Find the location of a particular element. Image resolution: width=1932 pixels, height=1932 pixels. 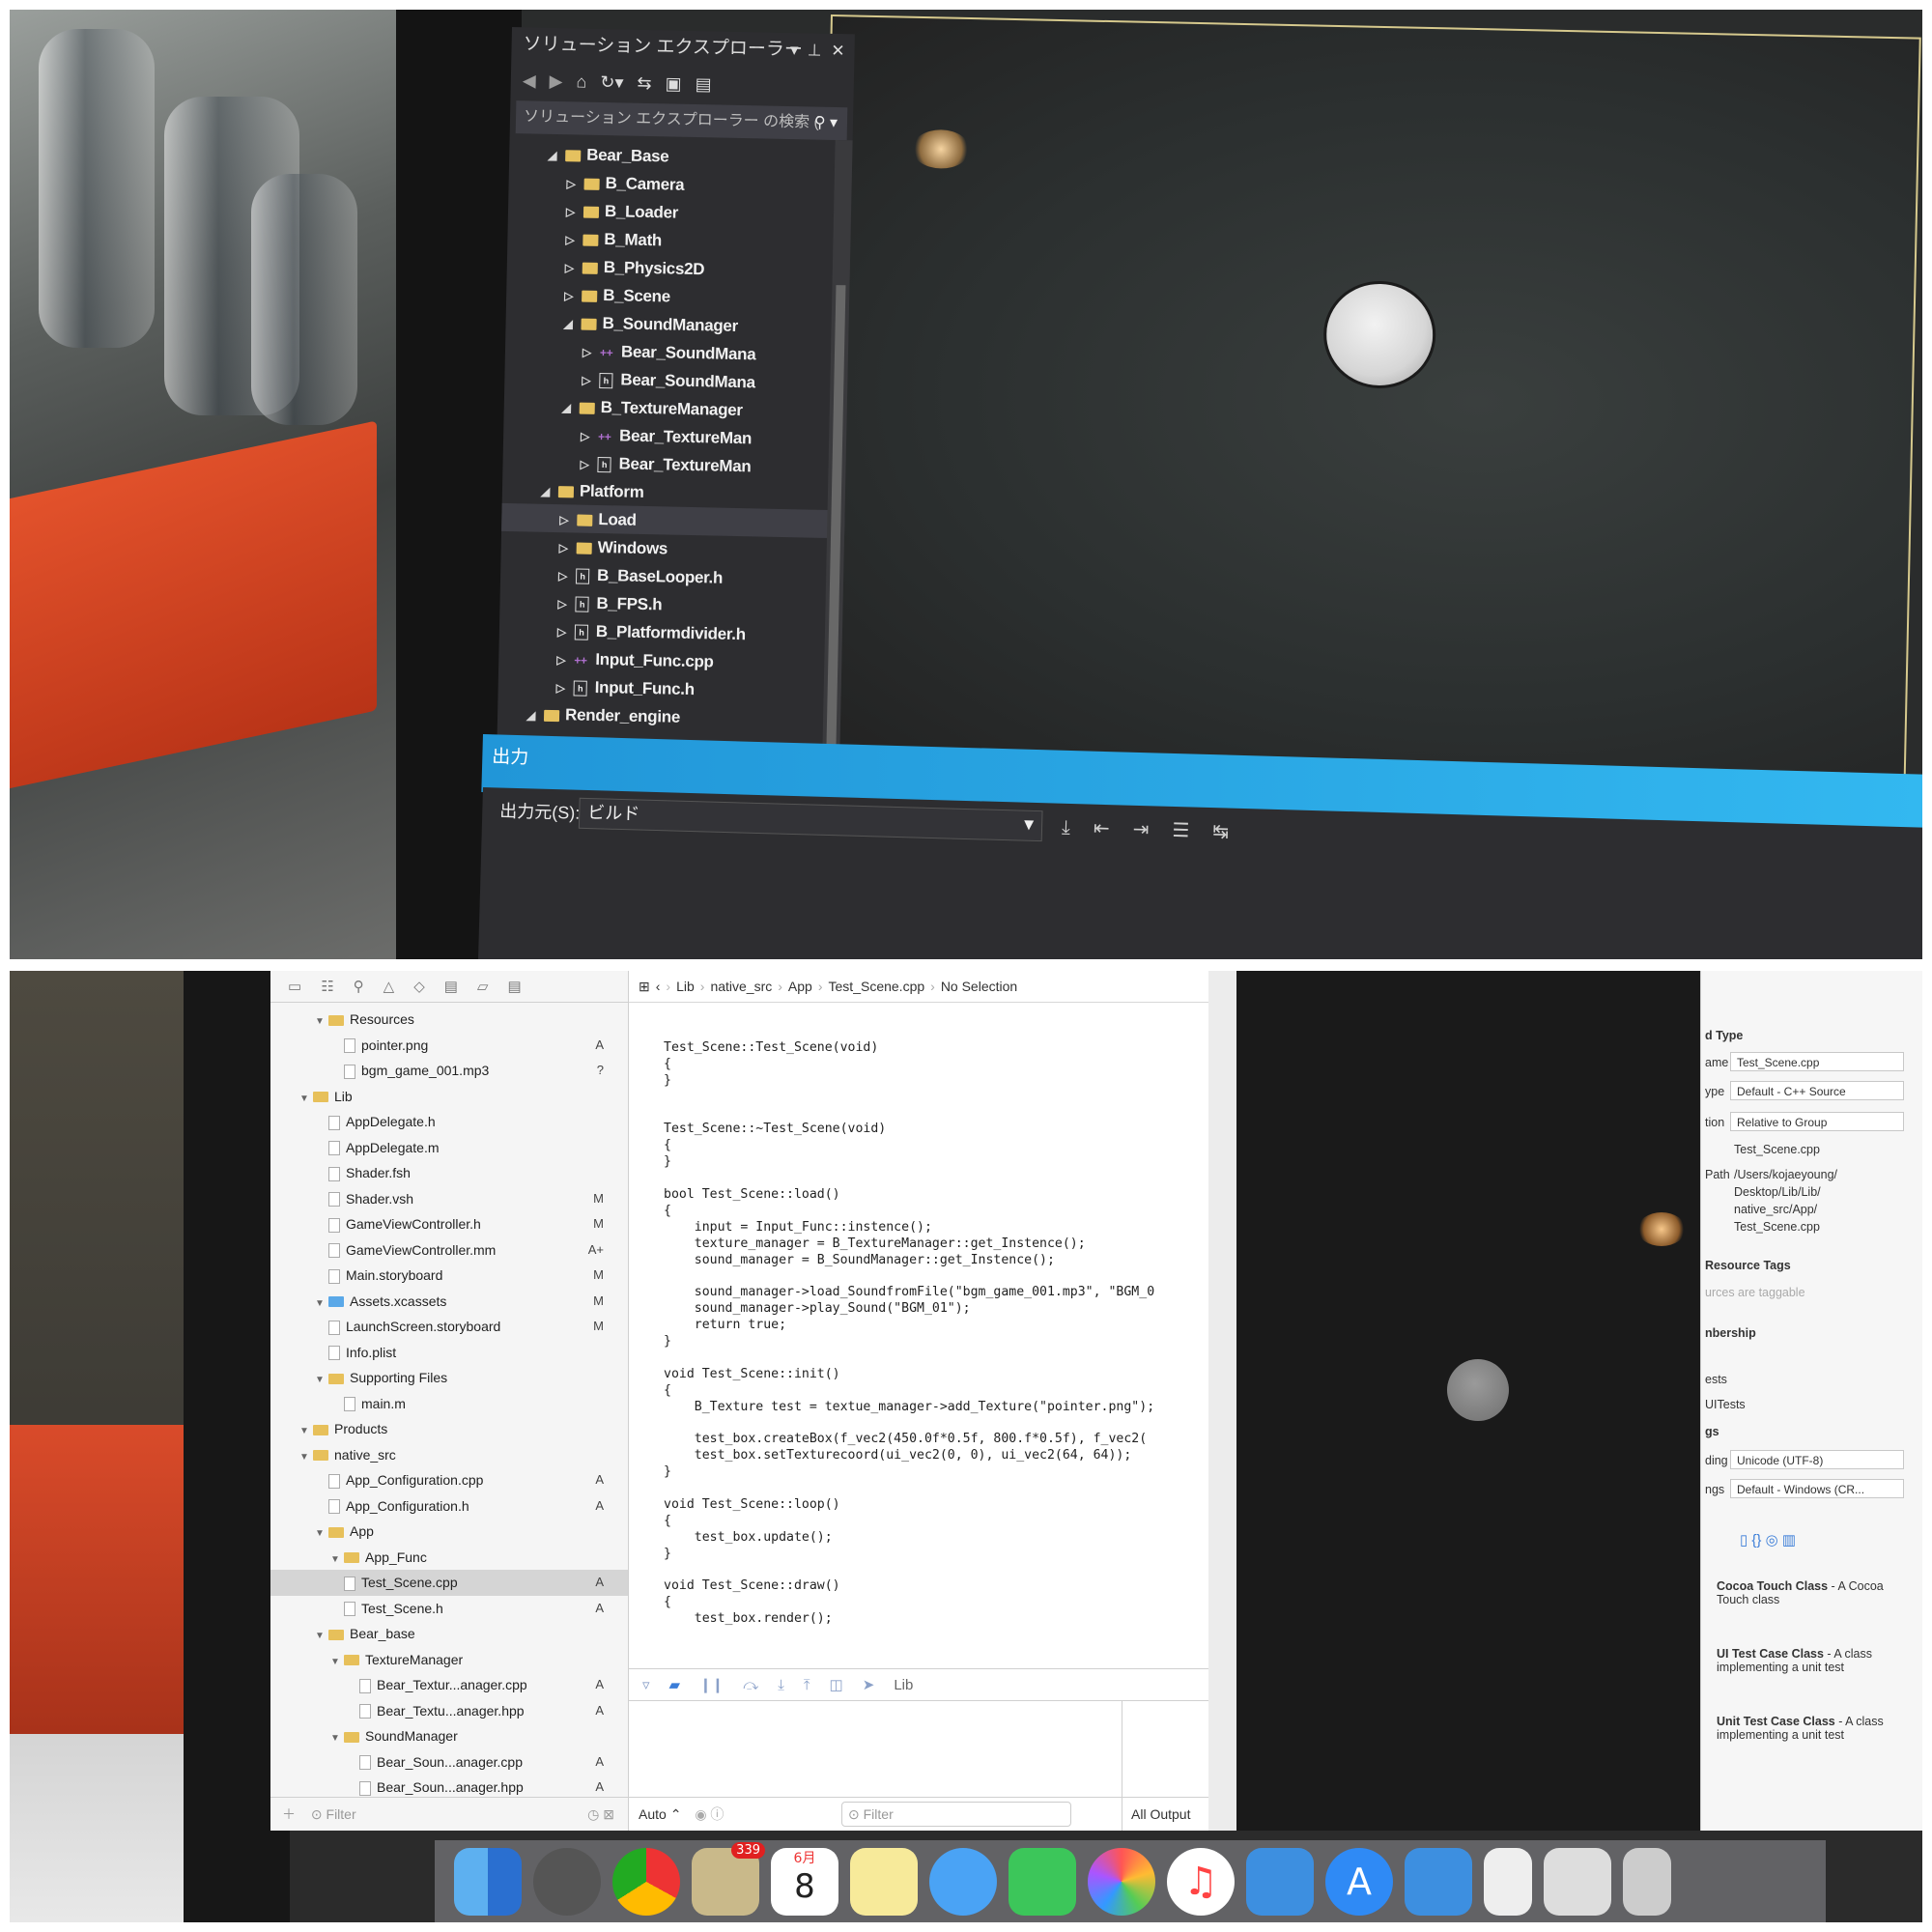

warning-icon: △ is located at coordinates (389, 986).